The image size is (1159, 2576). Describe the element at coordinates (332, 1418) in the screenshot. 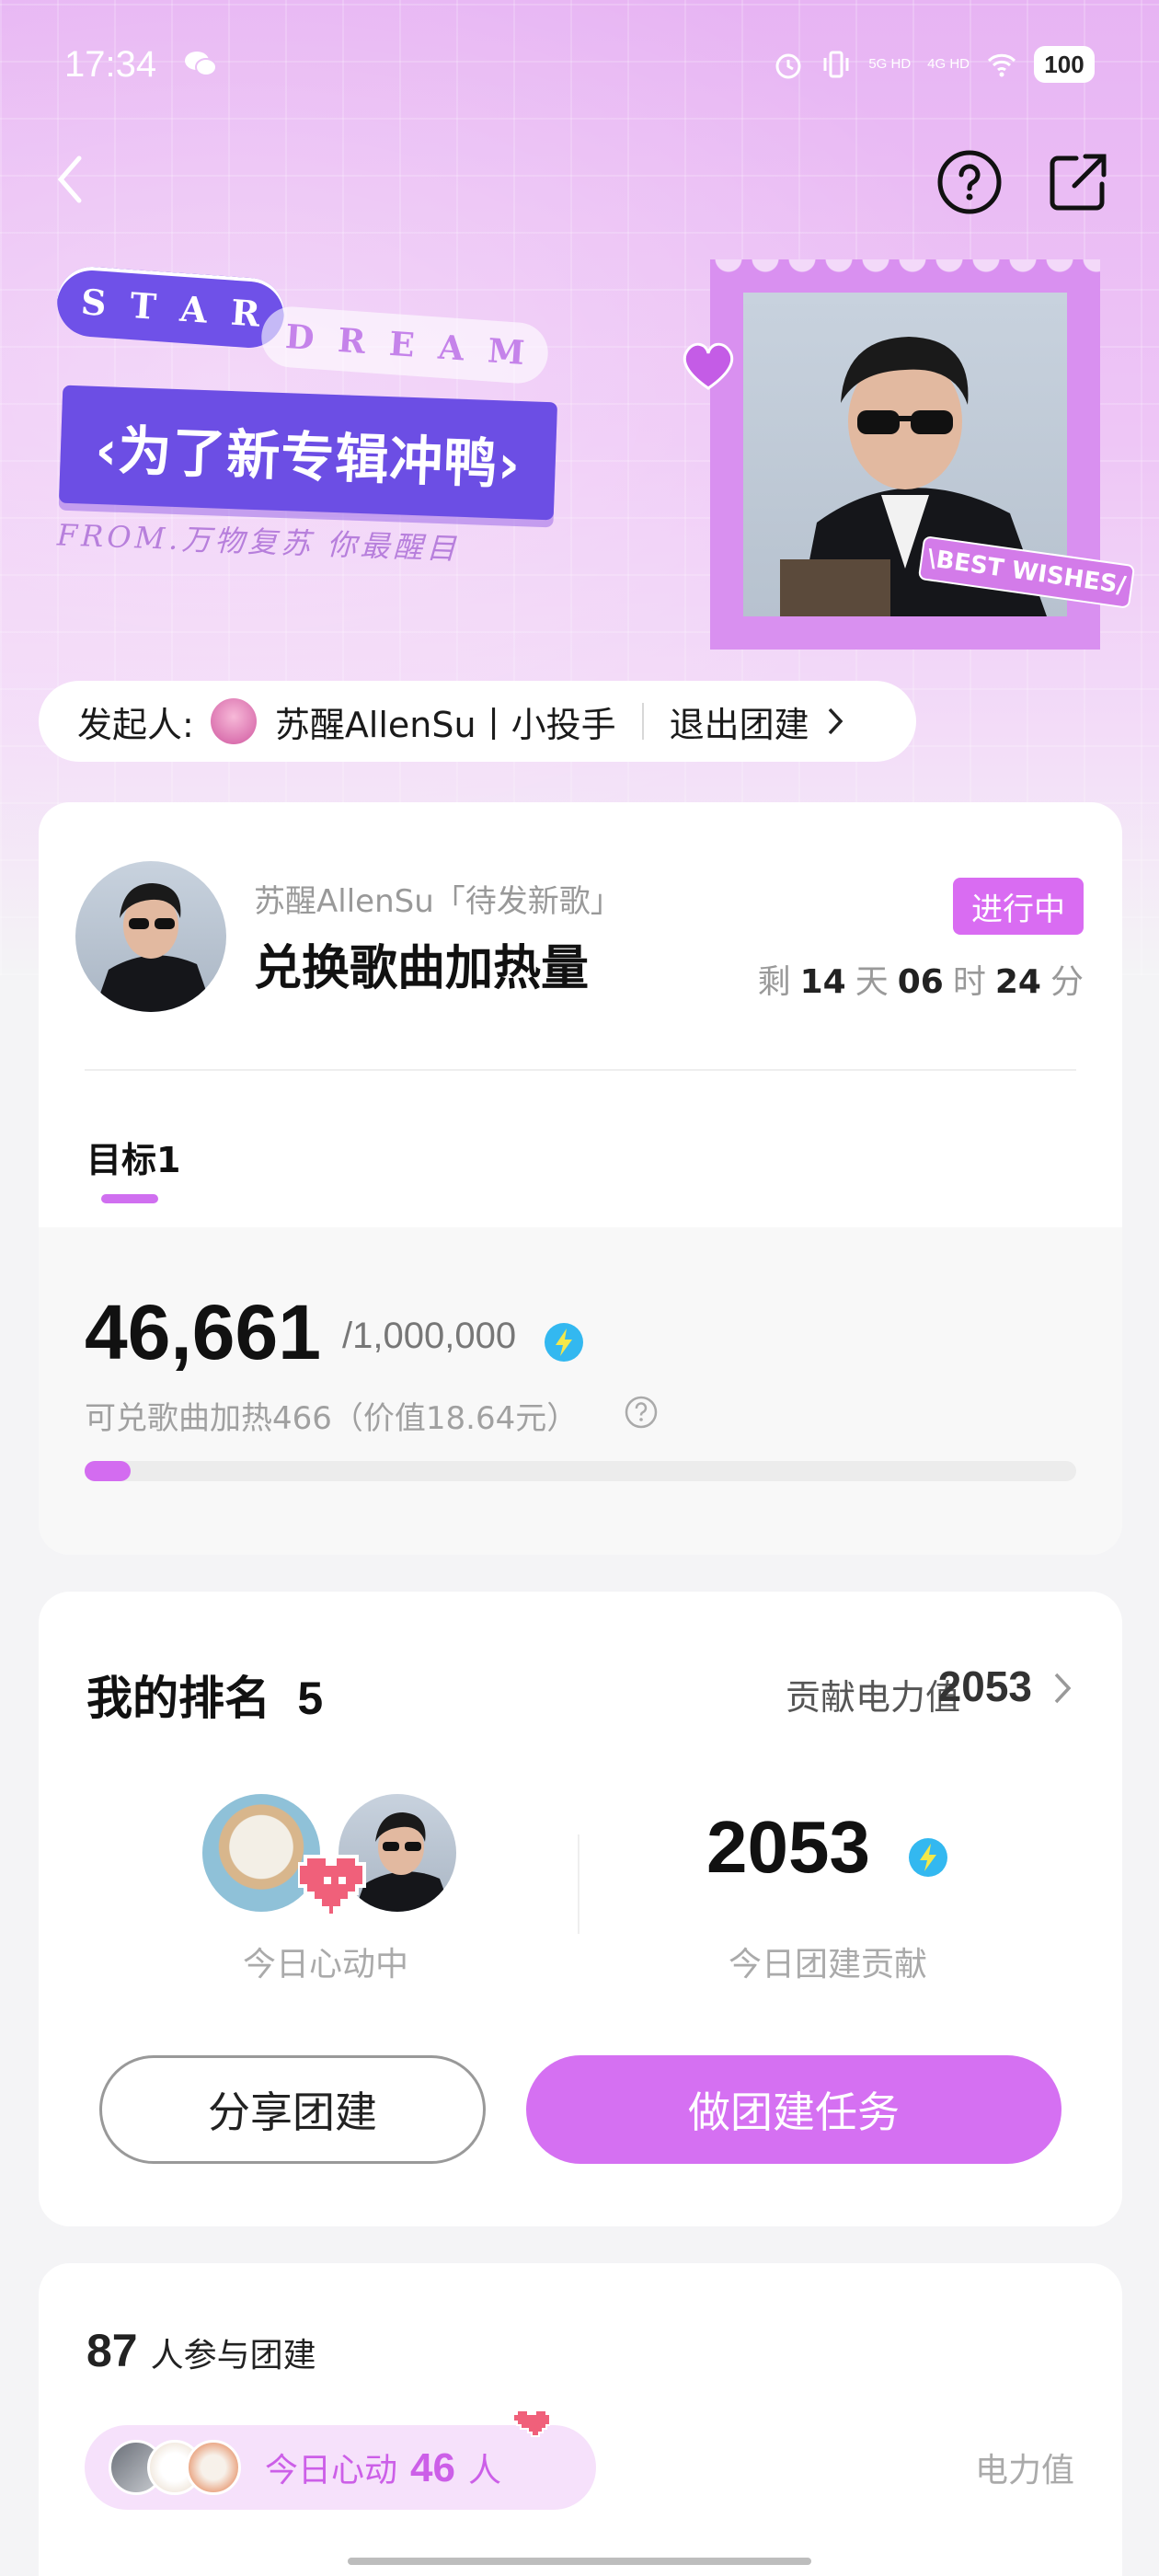

I see `progress-description: 可兑歌曲加热466（价值18.64元）` at that location.